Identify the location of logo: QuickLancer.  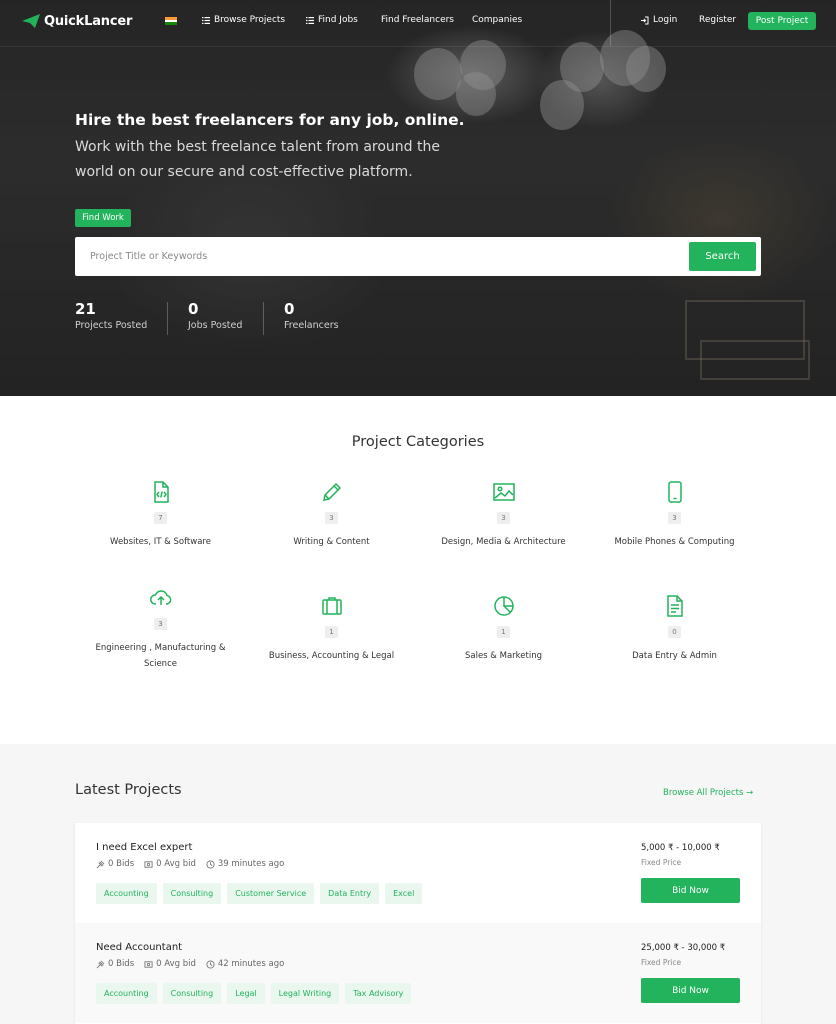
(76, 21).